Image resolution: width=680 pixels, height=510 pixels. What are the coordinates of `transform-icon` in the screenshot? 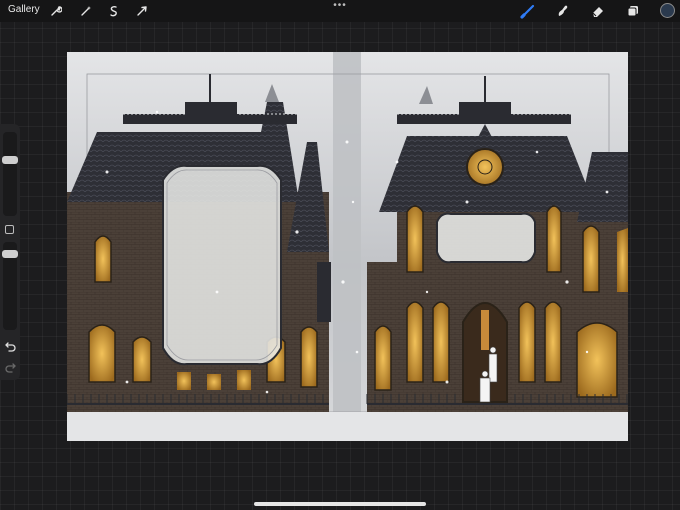 It's located at (142, 11).